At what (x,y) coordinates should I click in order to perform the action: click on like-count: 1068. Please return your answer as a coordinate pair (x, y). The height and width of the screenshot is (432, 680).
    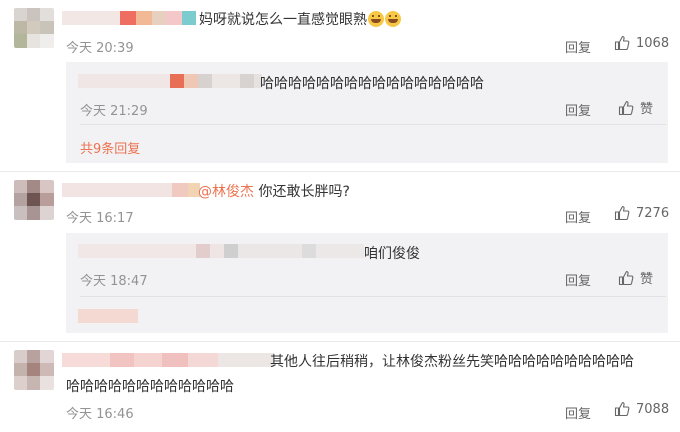
    Looking at the image, I should click on (653, 43).